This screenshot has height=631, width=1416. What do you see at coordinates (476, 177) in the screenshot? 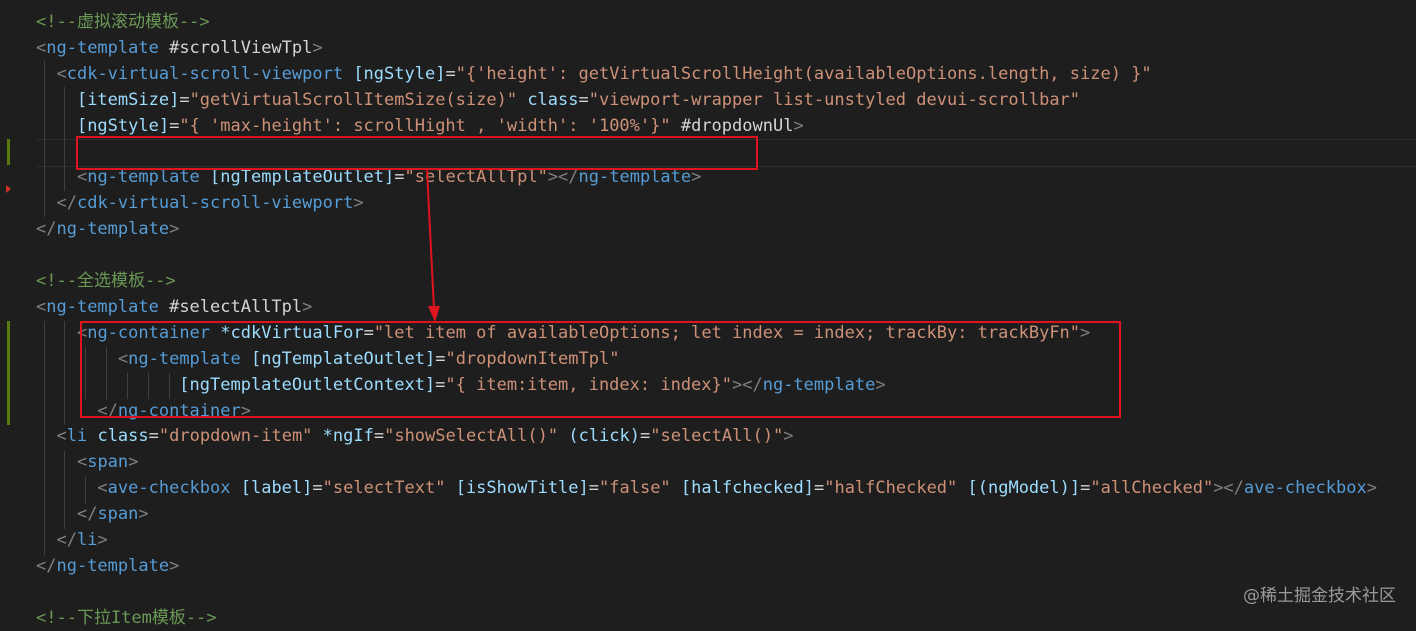
I see `code-token: "selectAllTpl"` at bounding box center [476, 177].